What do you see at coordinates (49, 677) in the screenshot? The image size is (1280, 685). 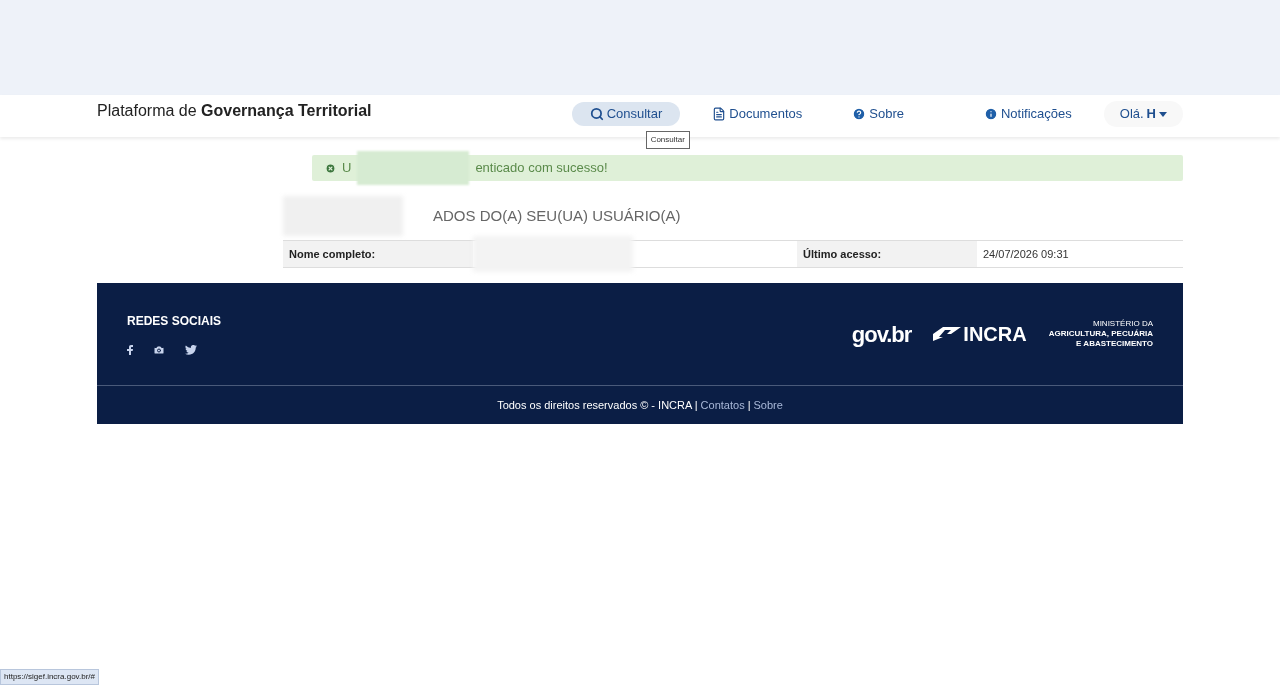 I see `status-bar-url: https://sigef.incra.gov.br/#` at bounding box center [49, 677].